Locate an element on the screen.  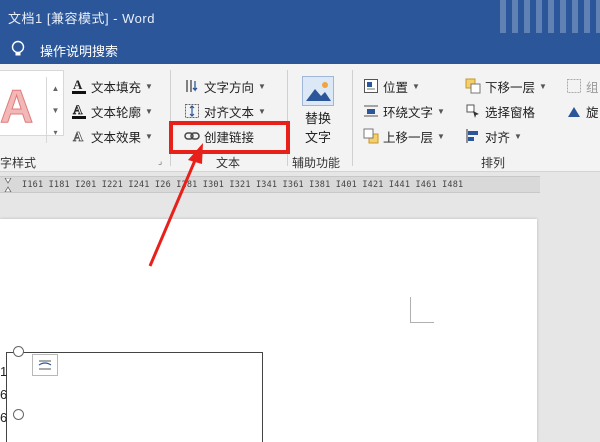
rotate-label: 旋 is located at coordinates (592, 112).